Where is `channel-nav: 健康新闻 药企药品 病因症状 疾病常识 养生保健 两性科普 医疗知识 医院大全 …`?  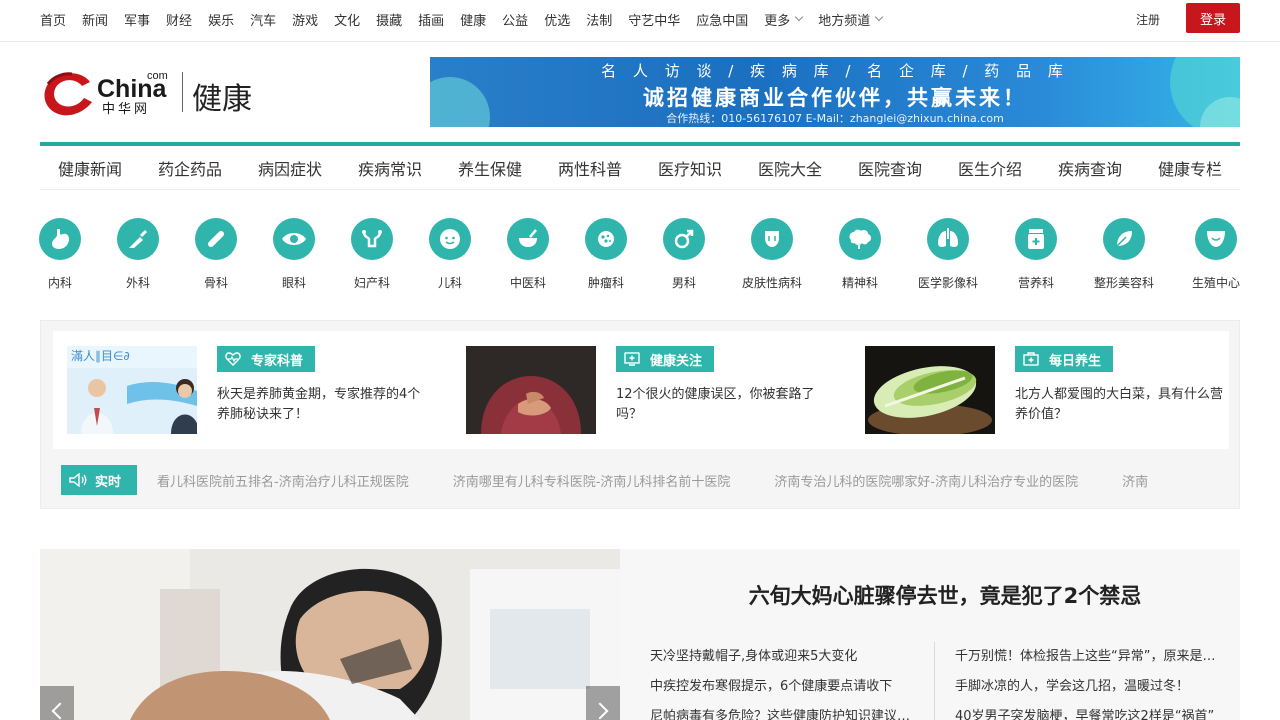 channel-nav: 健康新闻 药企药品 病因症状 疾病常识 养生保健 两性科普 医疗知识 医院大全 … is located at coordinates (640, 168).